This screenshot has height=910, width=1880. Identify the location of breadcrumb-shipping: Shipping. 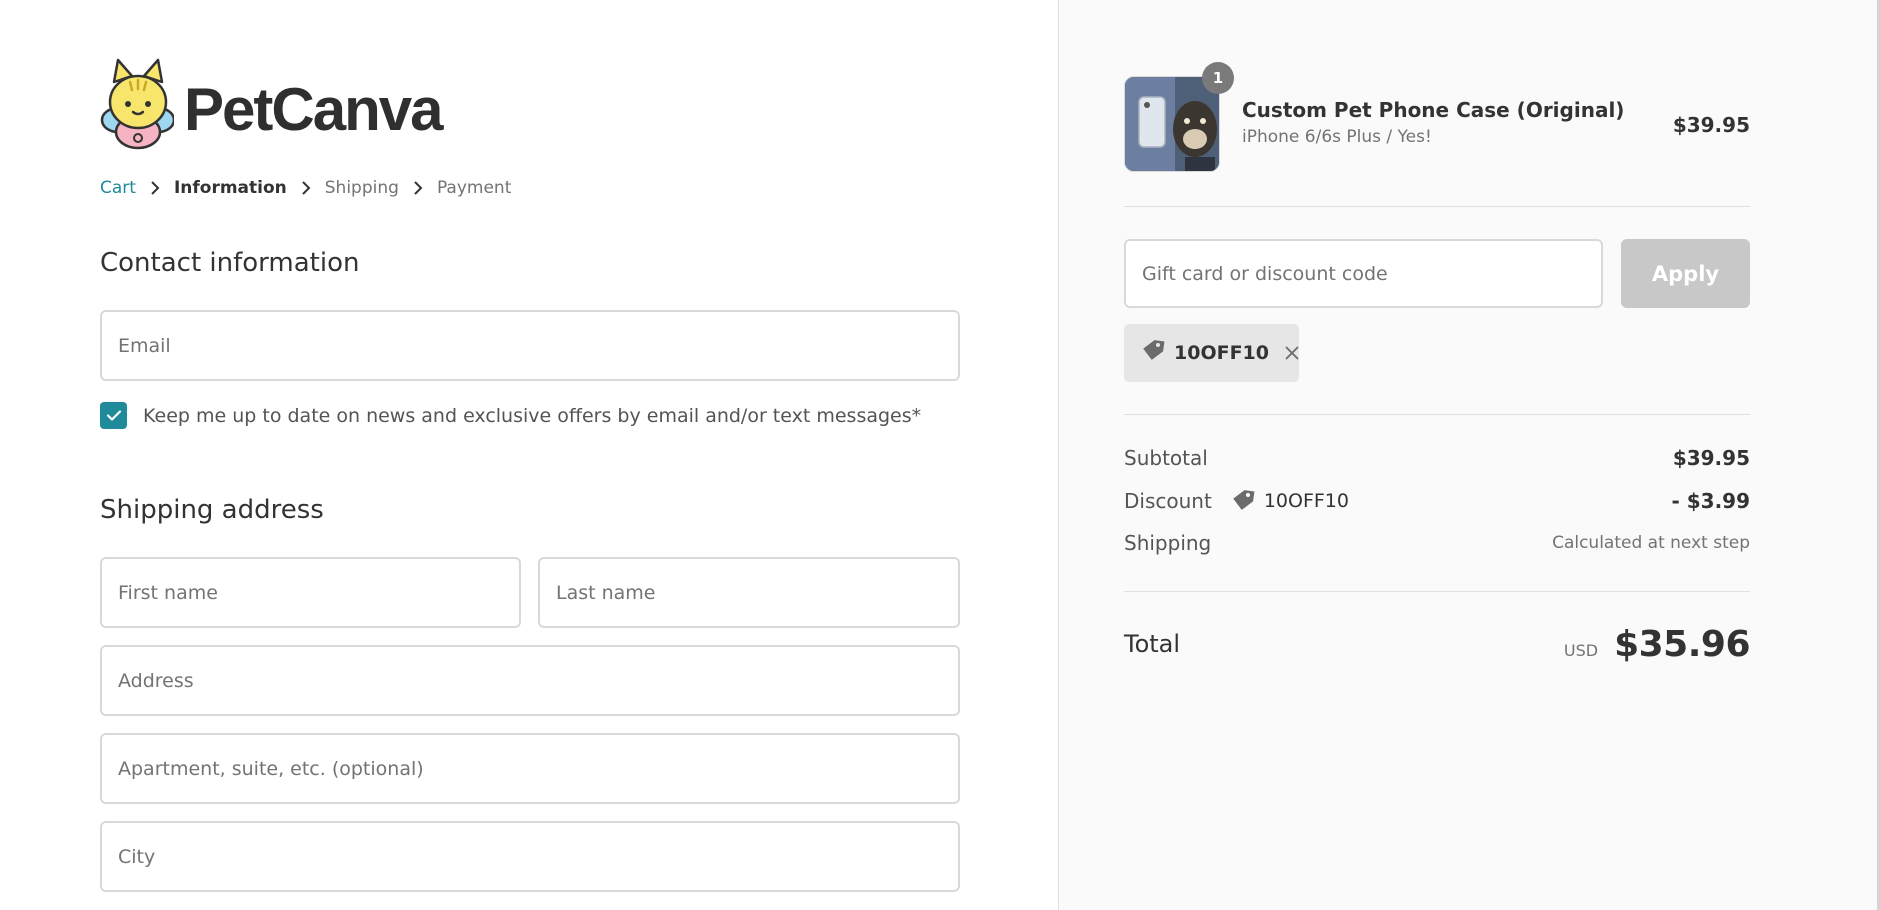
(361, 188).